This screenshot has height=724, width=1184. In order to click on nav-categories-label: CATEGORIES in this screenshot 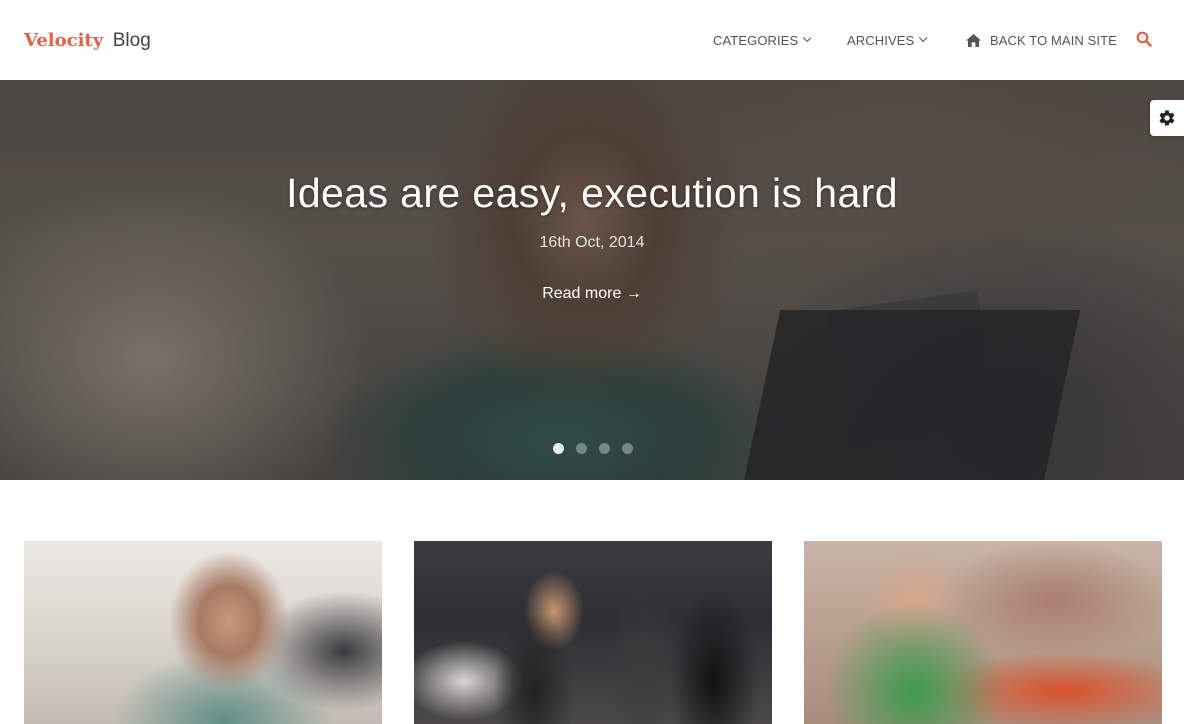, I will do `click(756, 40)`.